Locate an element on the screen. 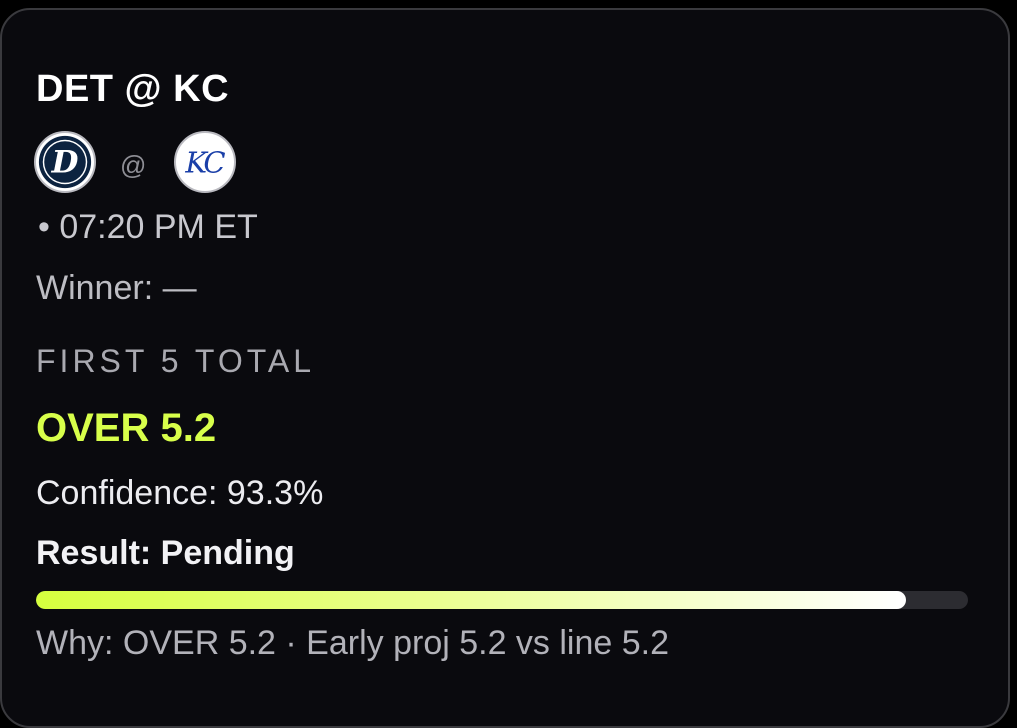 Image resolution: width=1017 pixels, height=728 pixels. detroit-tigers-logo-icon: D is located at coordinates (65, 162).